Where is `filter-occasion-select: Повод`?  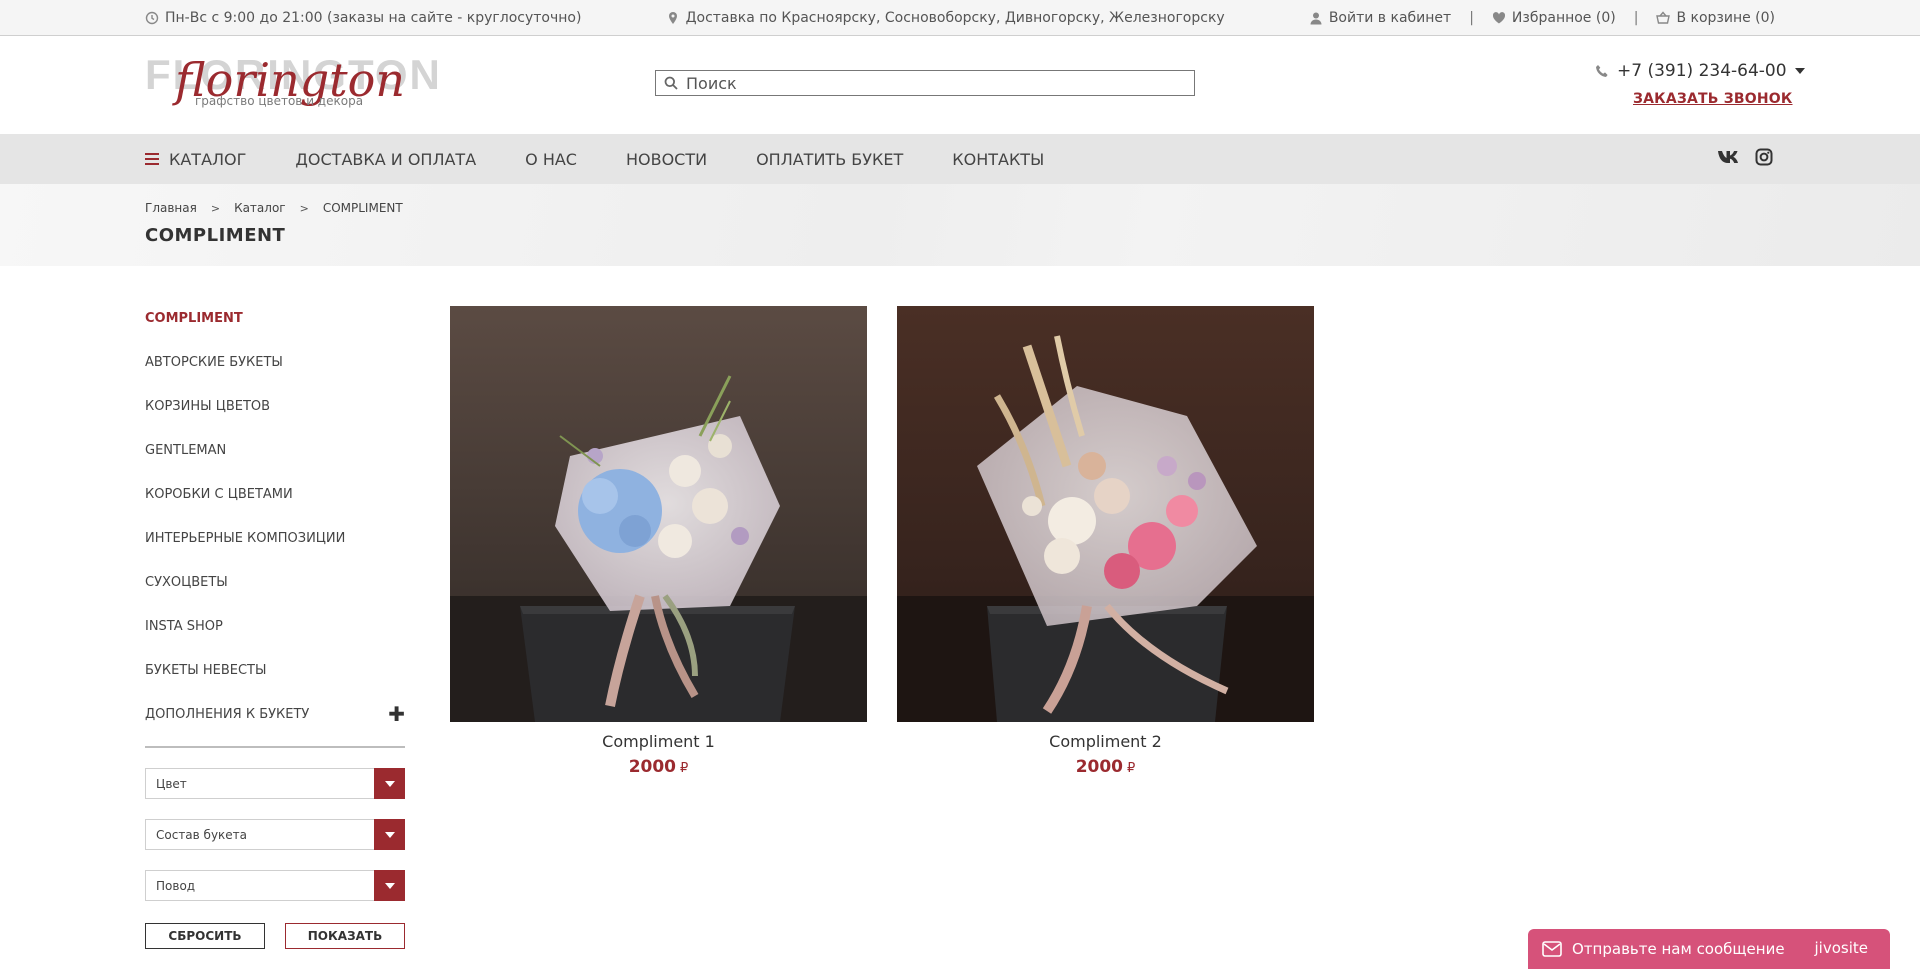 filter-occasion-select: Повод is located at coordinates (275, 885).